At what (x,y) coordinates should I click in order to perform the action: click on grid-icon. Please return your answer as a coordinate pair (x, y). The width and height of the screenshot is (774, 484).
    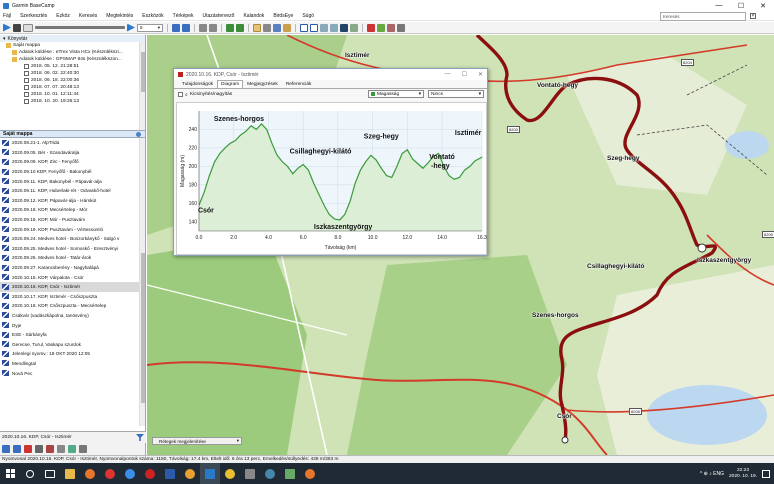
    Looking at the image, I should click on (344, 27).